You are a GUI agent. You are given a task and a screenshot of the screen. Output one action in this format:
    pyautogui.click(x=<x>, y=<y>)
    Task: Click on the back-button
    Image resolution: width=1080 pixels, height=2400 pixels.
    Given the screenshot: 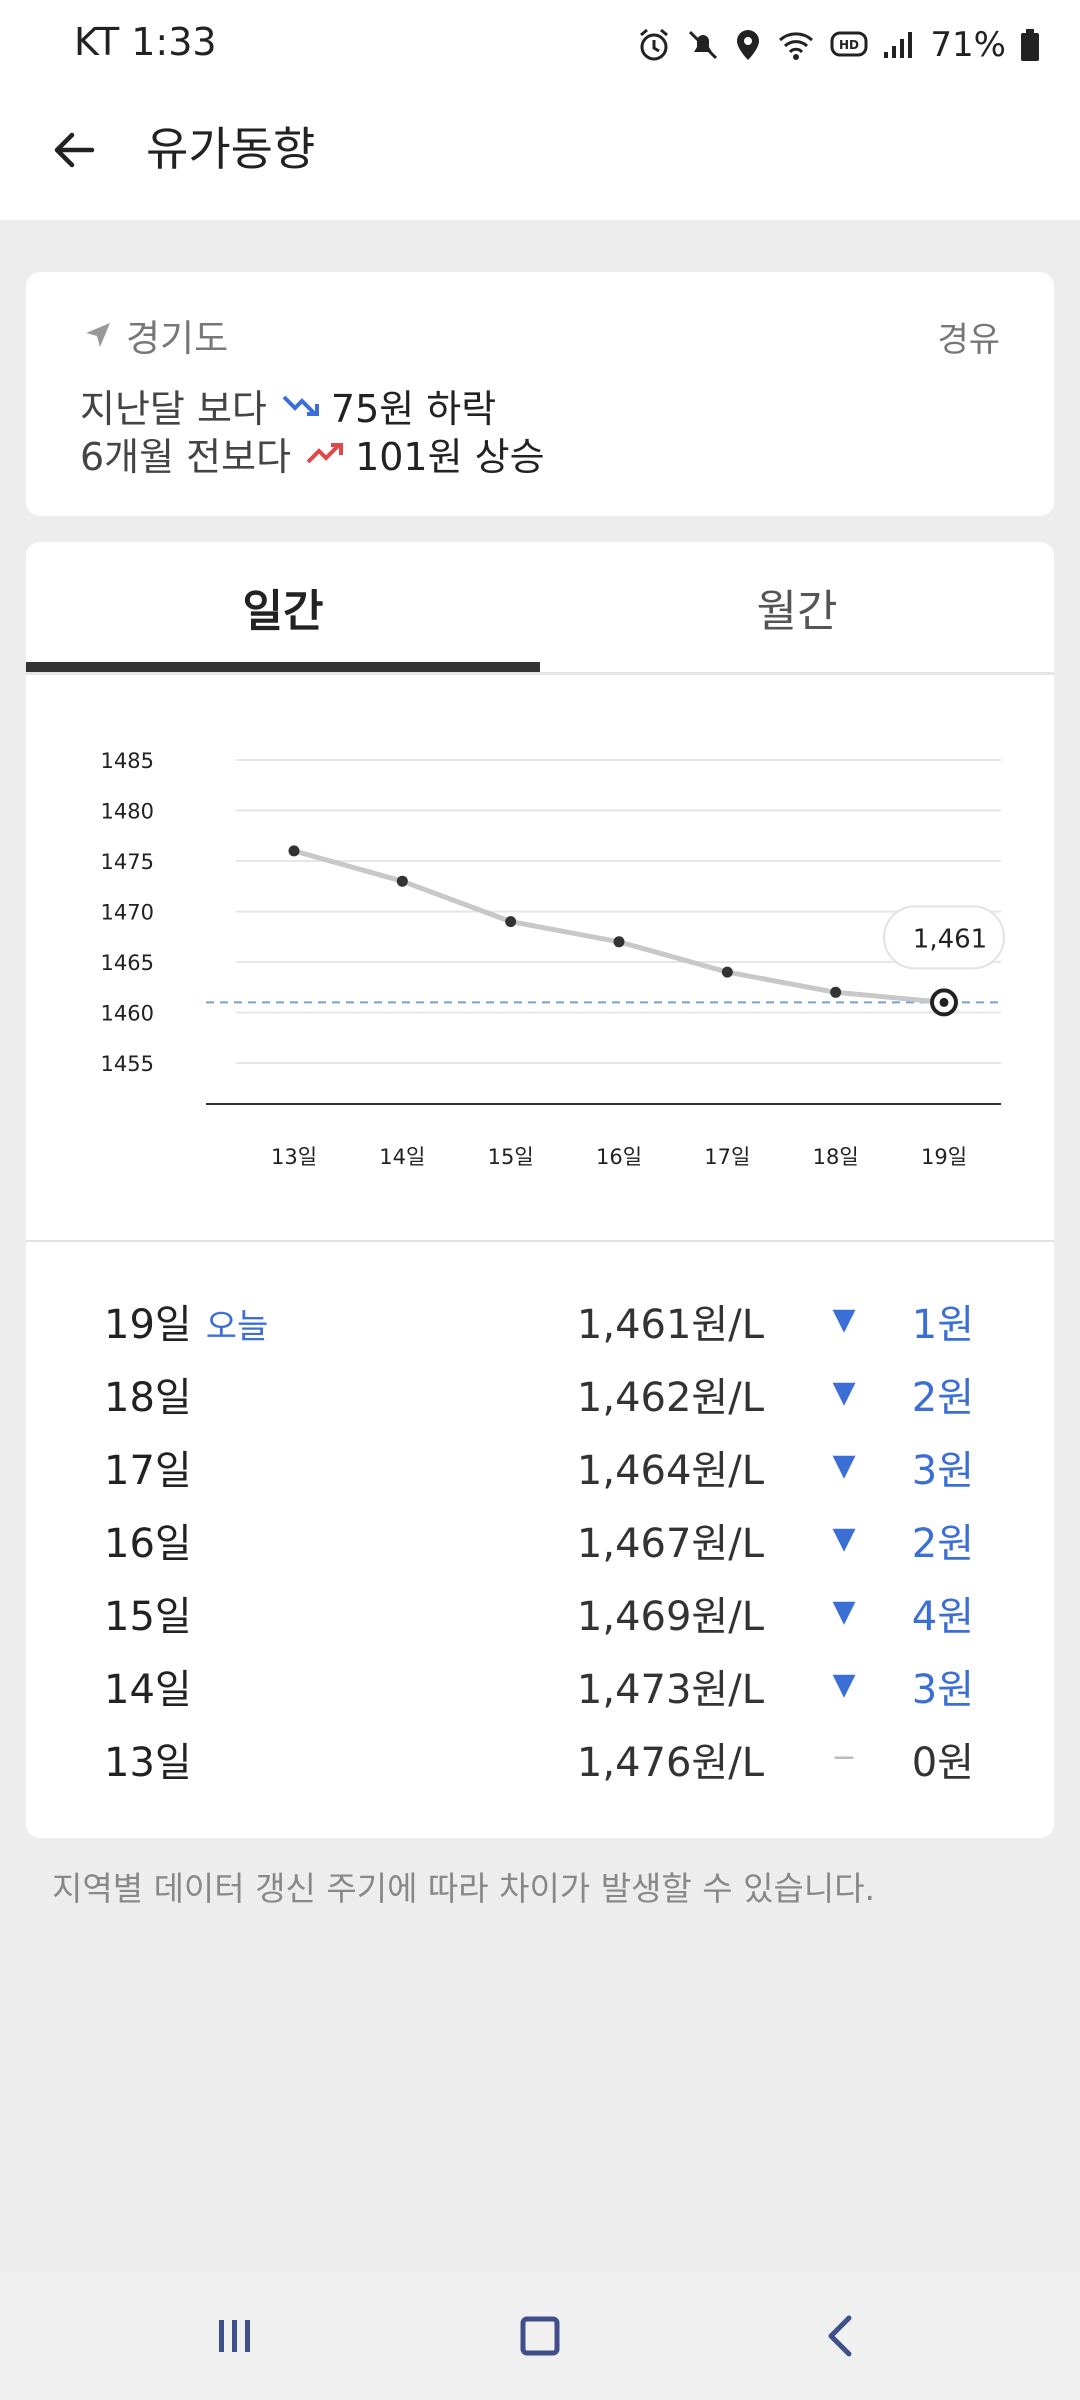 What is the action you would take?
    pyautogui.click(x=74, y=150)
    